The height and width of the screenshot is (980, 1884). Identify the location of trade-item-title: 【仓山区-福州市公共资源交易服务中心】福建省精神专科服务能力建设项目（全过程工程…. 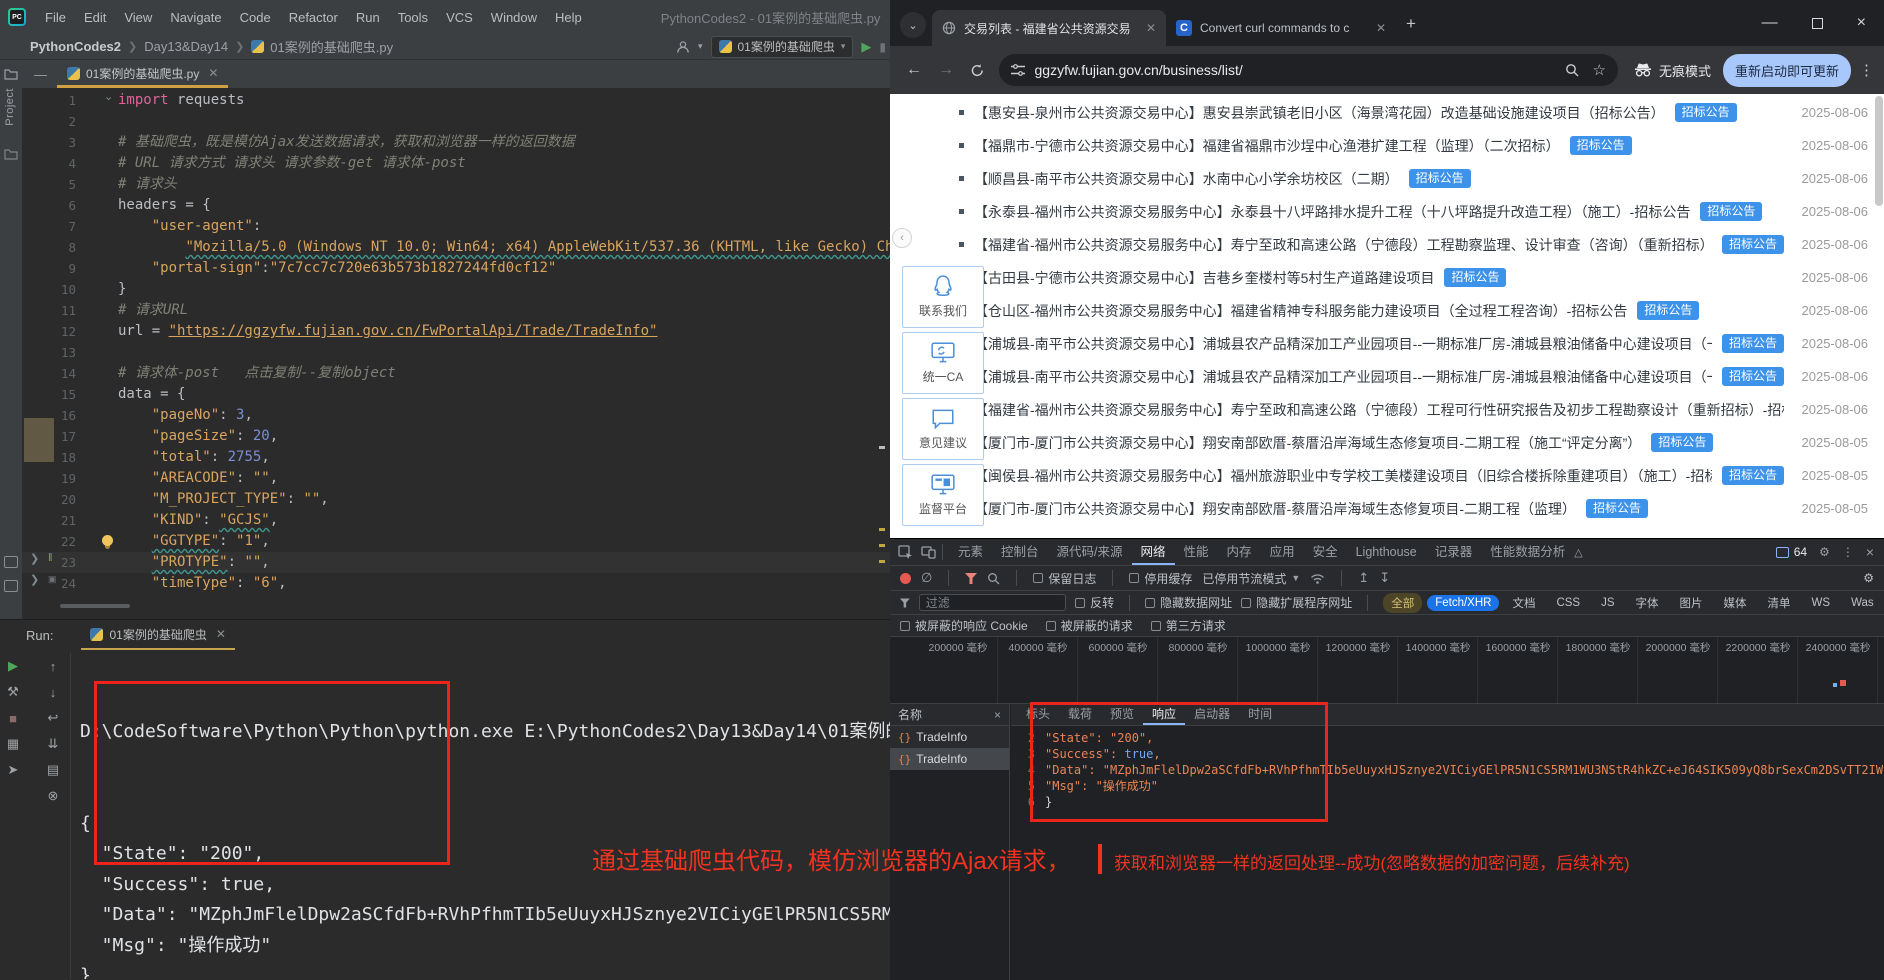
(1300, 311).